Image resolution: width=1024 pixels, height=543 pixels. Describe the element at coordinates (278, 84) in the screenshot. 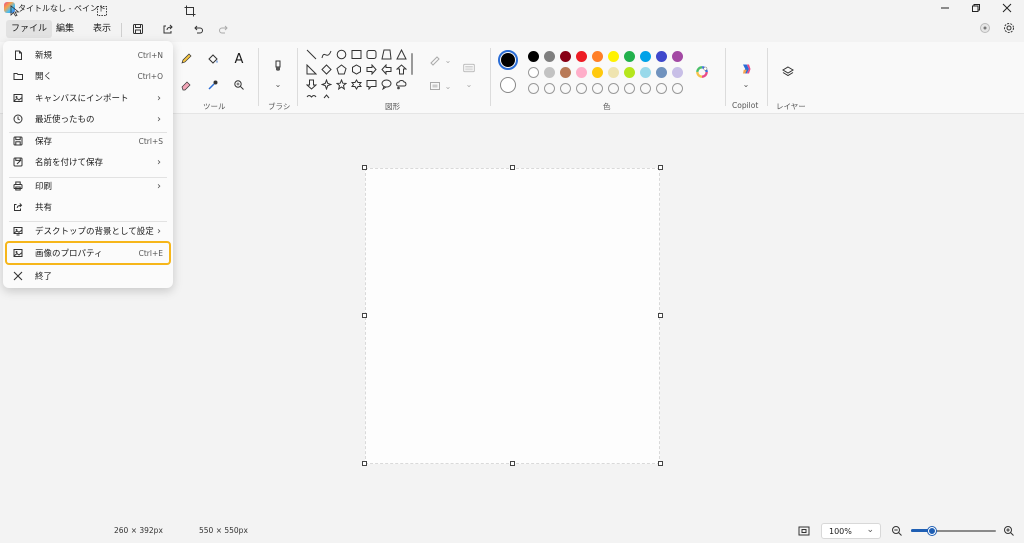

I see `brush-dropdown-chevron: ⌄` at that location.